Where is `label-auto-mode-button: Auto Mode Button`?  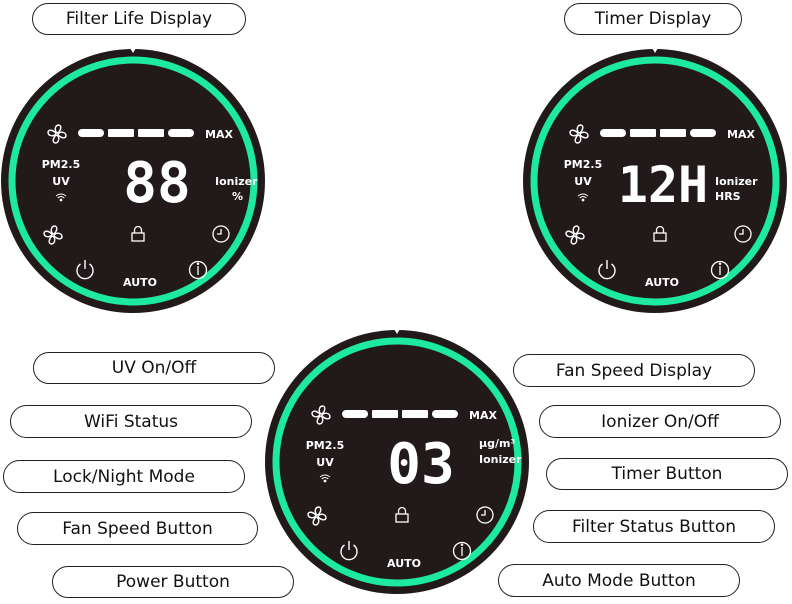 label-auto-mode-button: Auto Mode Button is located at coordinates (619, 580).